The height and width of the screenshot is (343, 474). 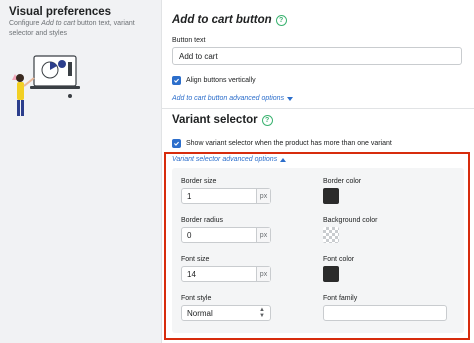 What do you see at coordinates (46, 85) in the screenshot?
I see `illustration-icon` at bounding box center [46, 85].